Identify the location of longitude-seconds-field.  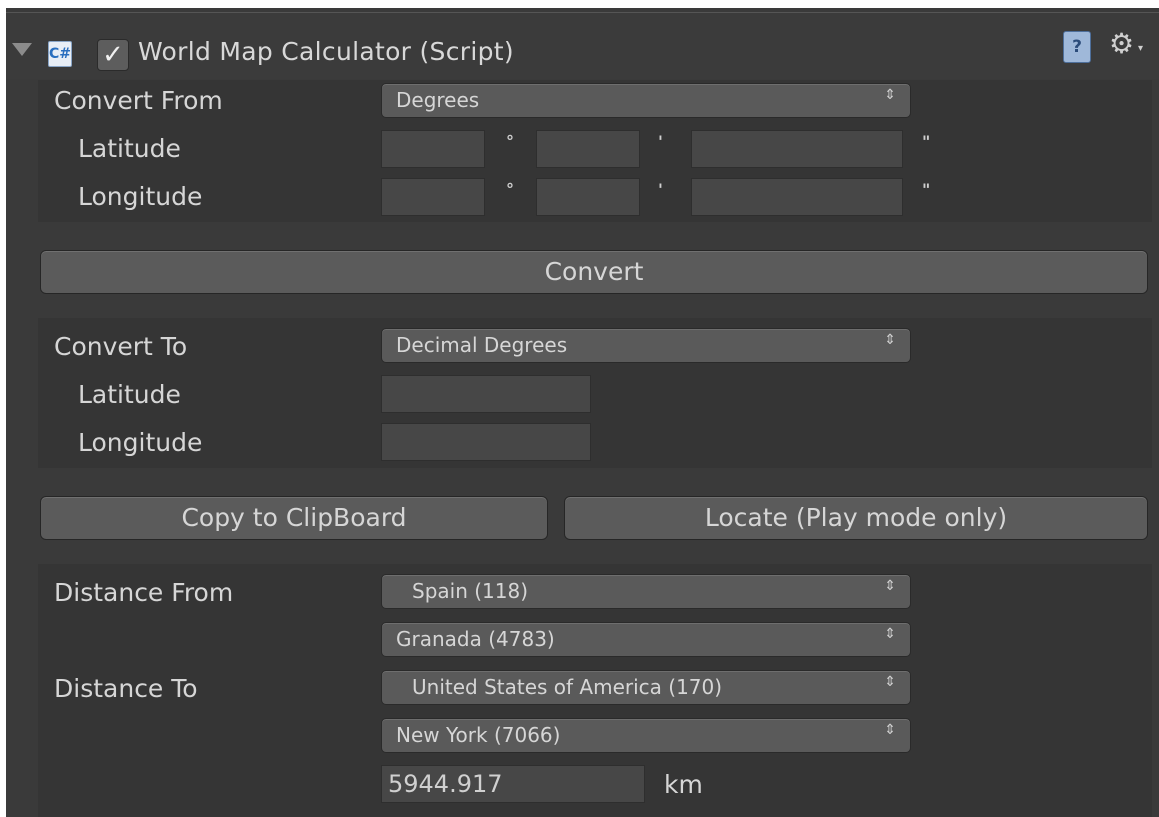
(797, 197).